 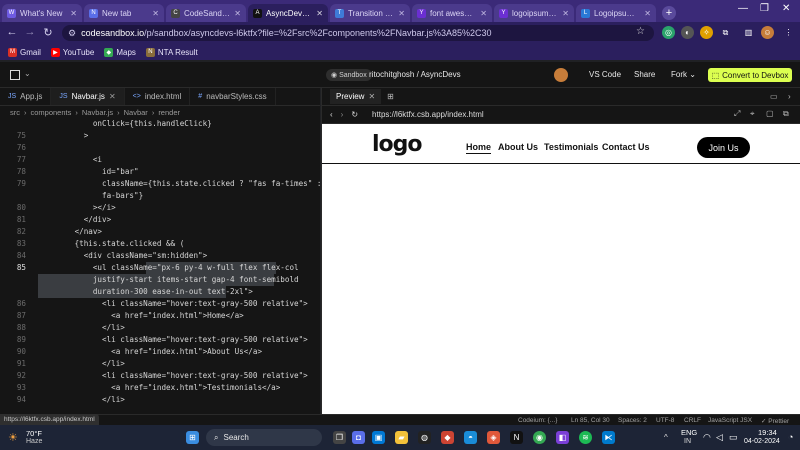 I want to click on editor-tab: # navbarStyles.css, so click(x=233, y=96).